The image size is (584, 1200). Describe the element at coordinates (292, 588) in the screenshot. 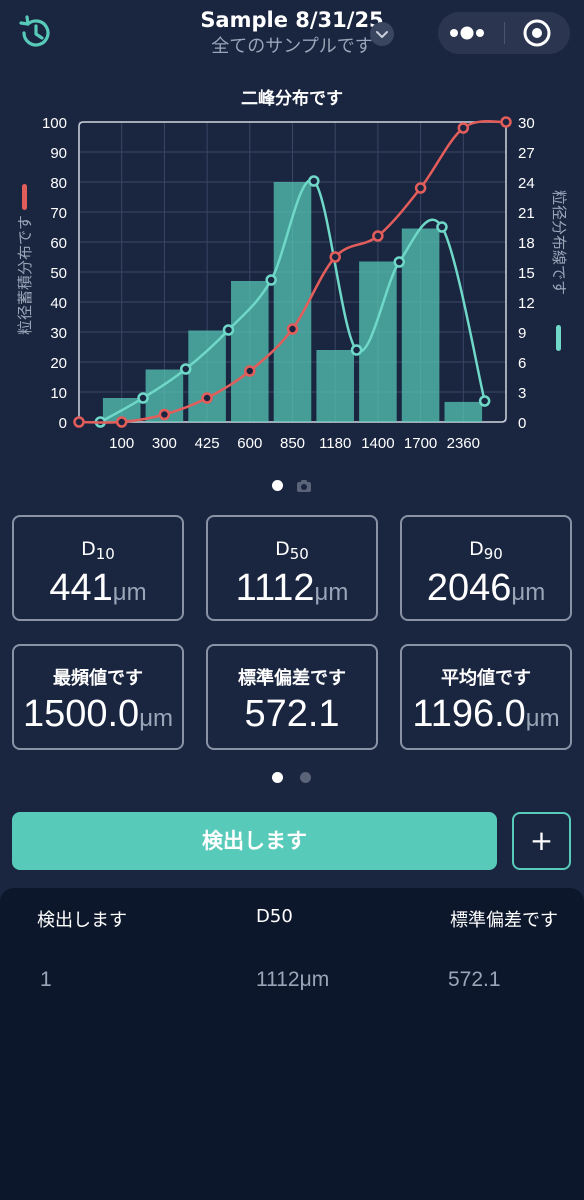

I see `d50-value: 1112μm` at that location.